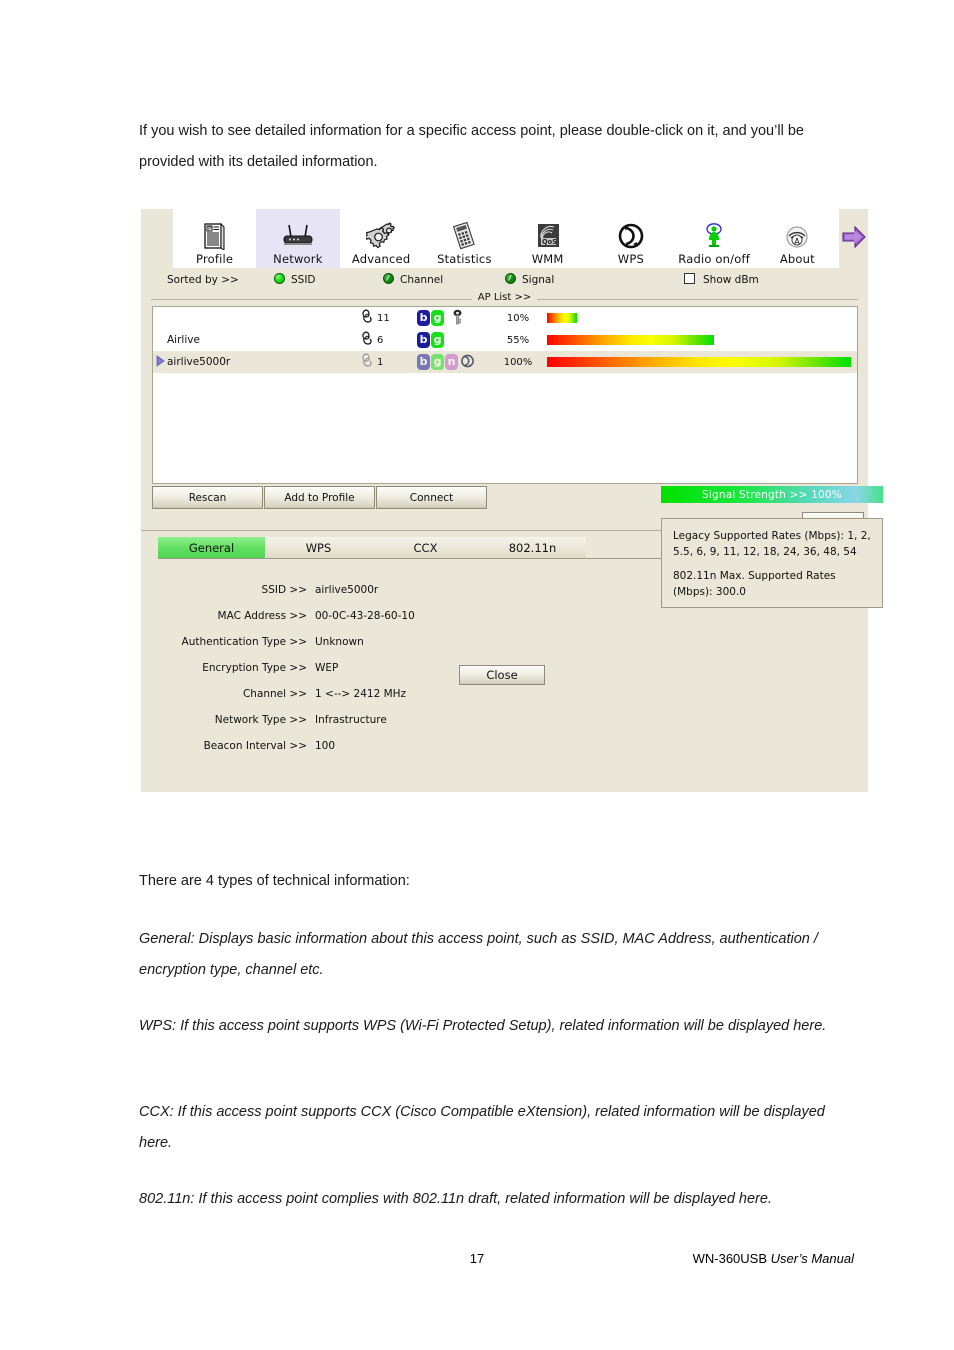 This screenshot has width=954, height=1350. I want to click on tab-general: General, so click(211, 547).